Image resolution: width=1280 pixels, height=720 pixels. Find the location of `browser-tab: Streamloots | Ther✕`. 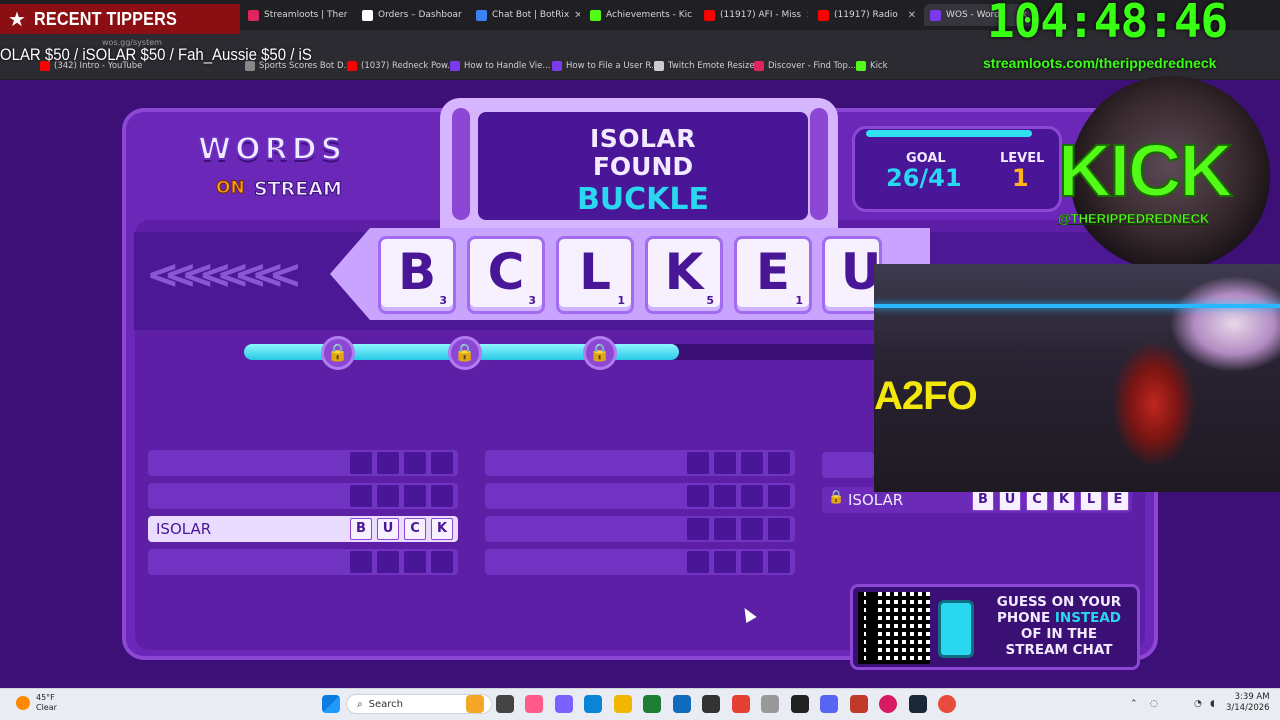

browser-tab: Streamloots | Ther✕ is located at coordinates (297, 15).